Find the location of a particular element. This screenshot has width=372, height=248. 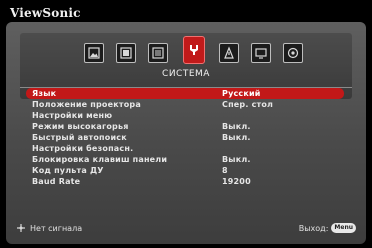

menu-item-language: Язык Русский is located at coordinates (185, 93).